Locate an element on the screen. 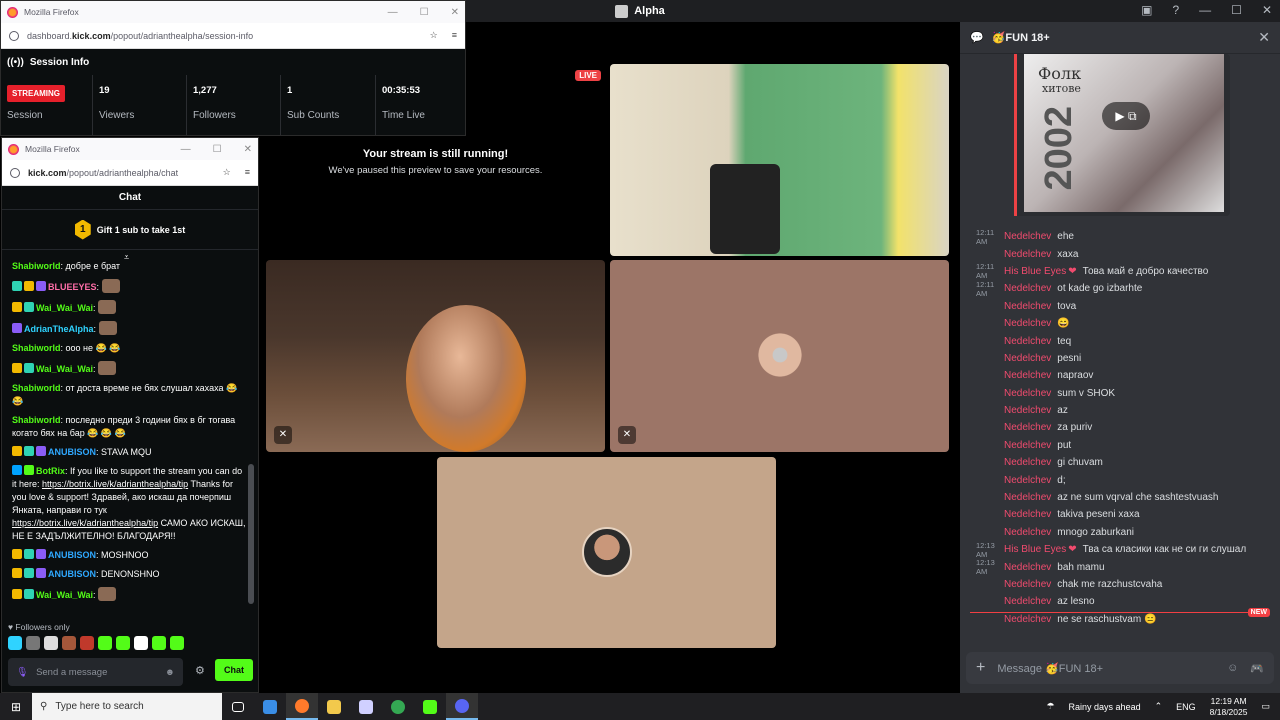 The image size is (1280, 720). gear-icon: ⚙ is located at coordinates (200, 670).